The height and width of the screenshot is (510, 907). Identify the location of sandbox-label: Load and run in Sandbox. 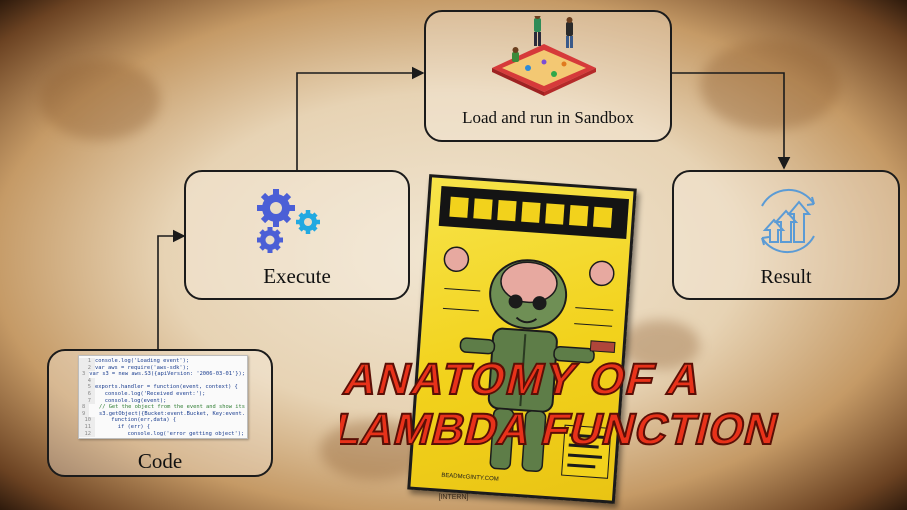
(548, 117).